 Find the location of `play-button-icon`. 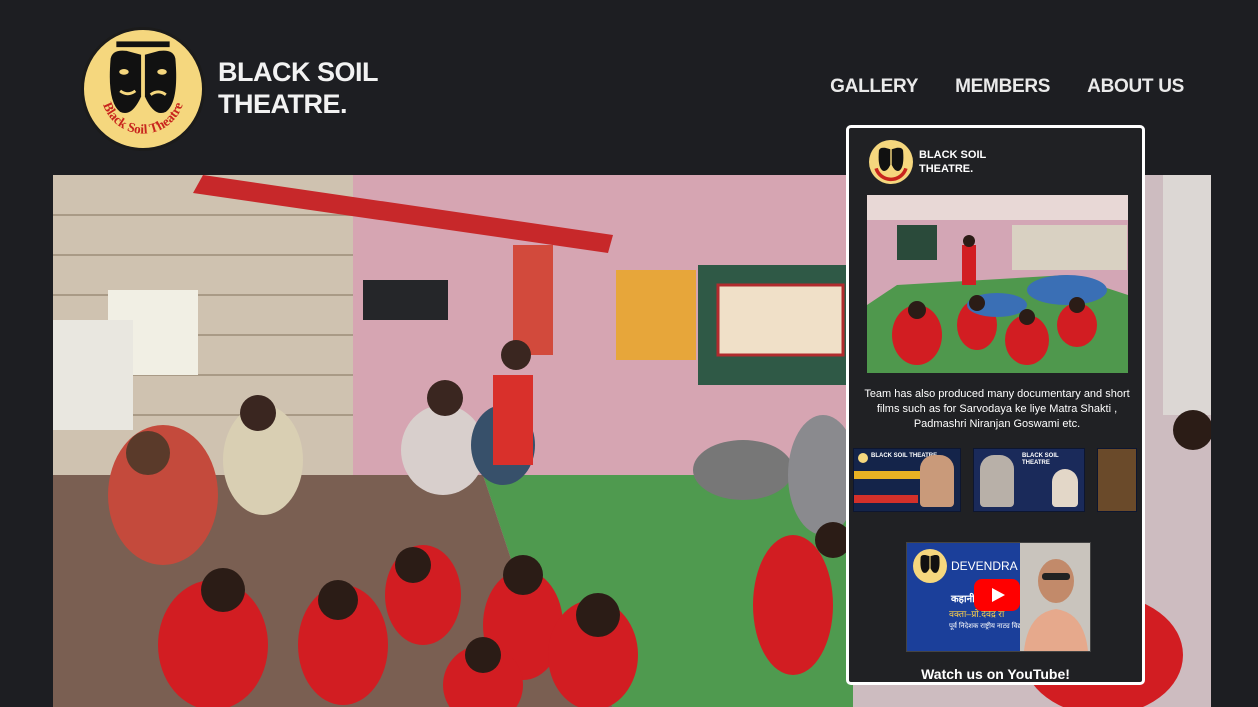

play-button-icon is located at coordinates (997, 595).